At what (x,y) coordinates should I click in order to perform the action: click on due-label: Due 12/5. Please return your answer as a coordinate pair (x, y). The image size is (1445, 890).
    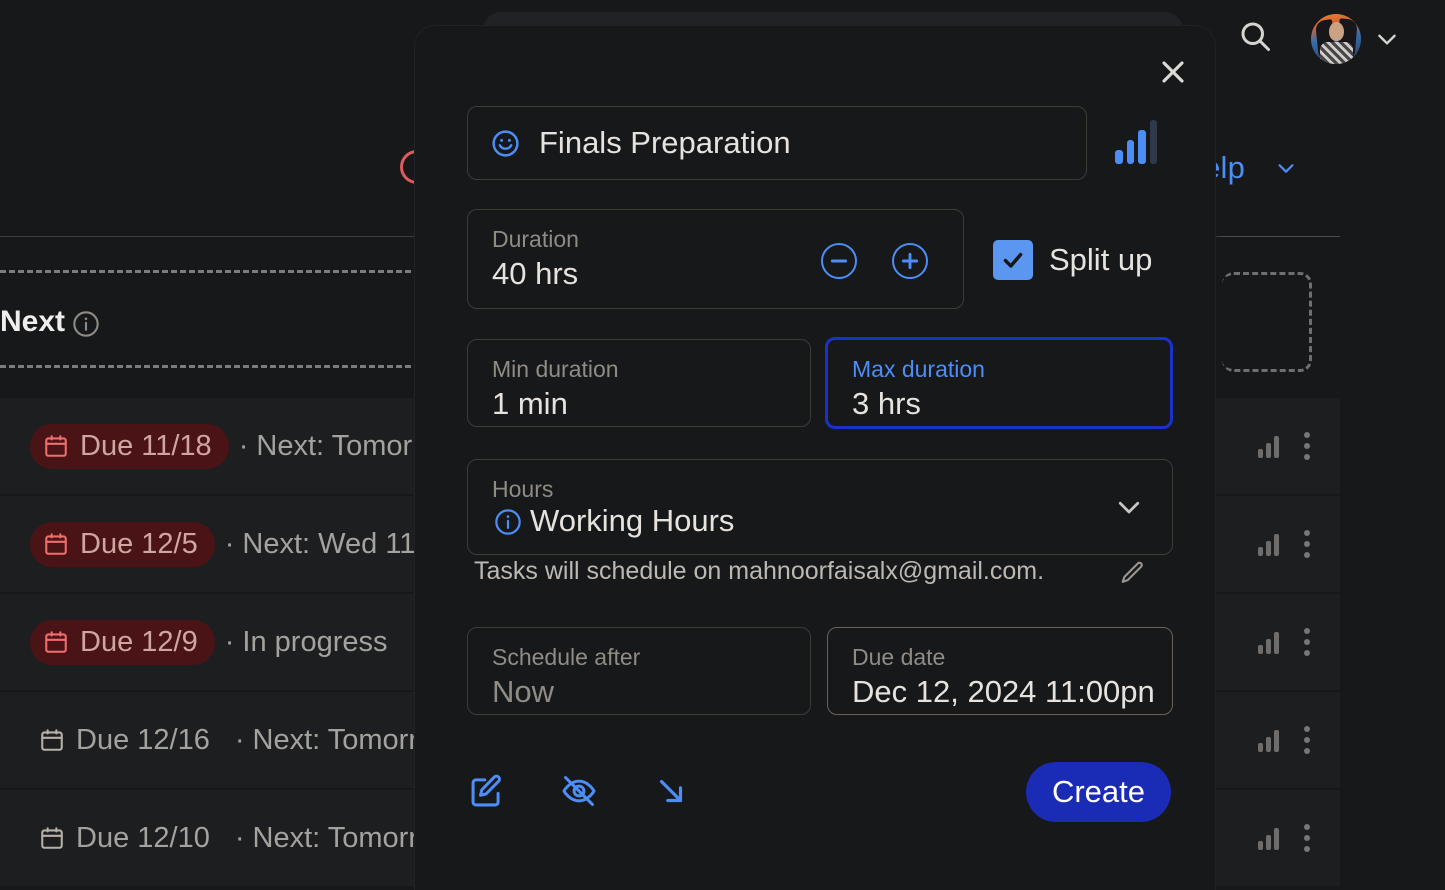
    Looking at the image, I should click on (139, 543).